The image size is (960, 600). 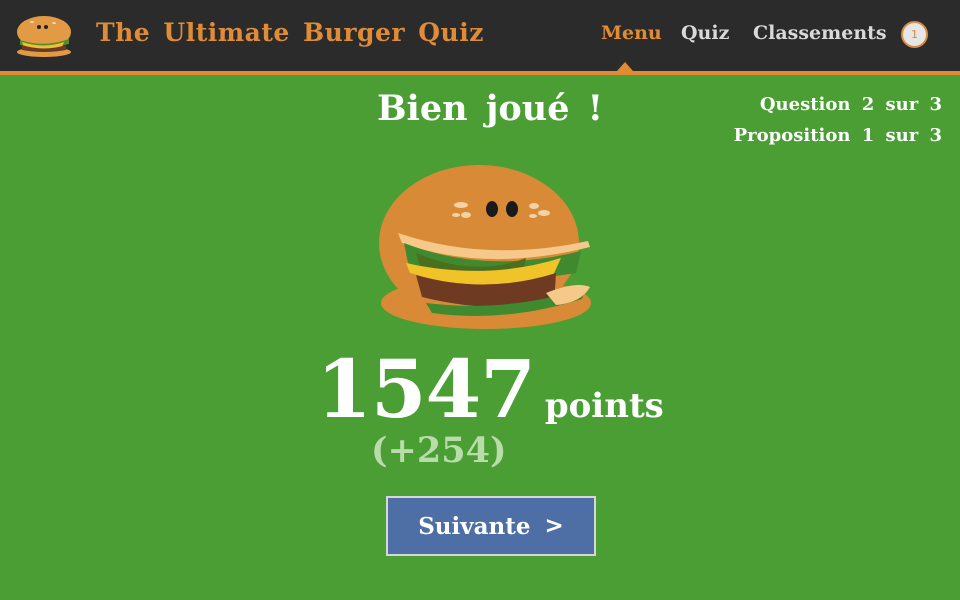 What do you see at coordinates (705, 33) in the screenshot?
I see `nav-quiz: Quiz` at bounding box center [705, 33].